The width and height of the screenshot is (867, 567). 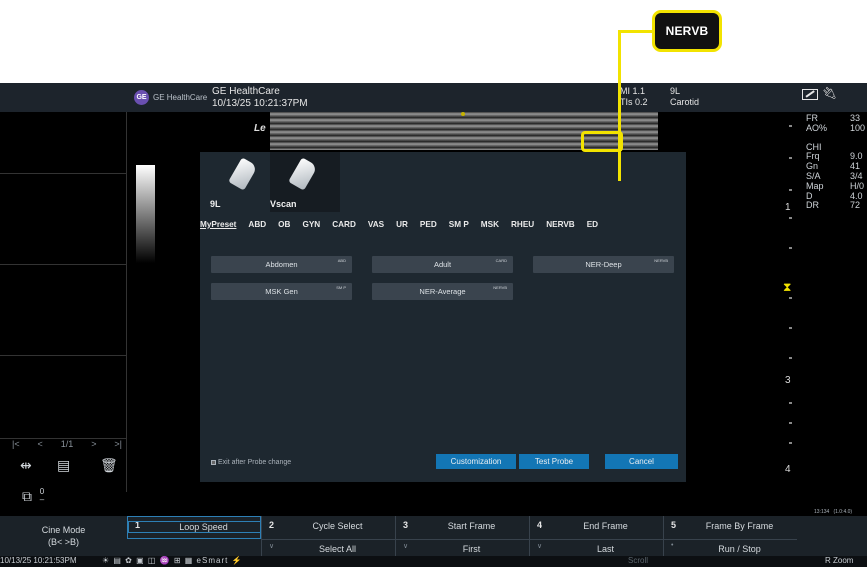 I want to click on tab-ob: OB, so click(x=284, y=224).